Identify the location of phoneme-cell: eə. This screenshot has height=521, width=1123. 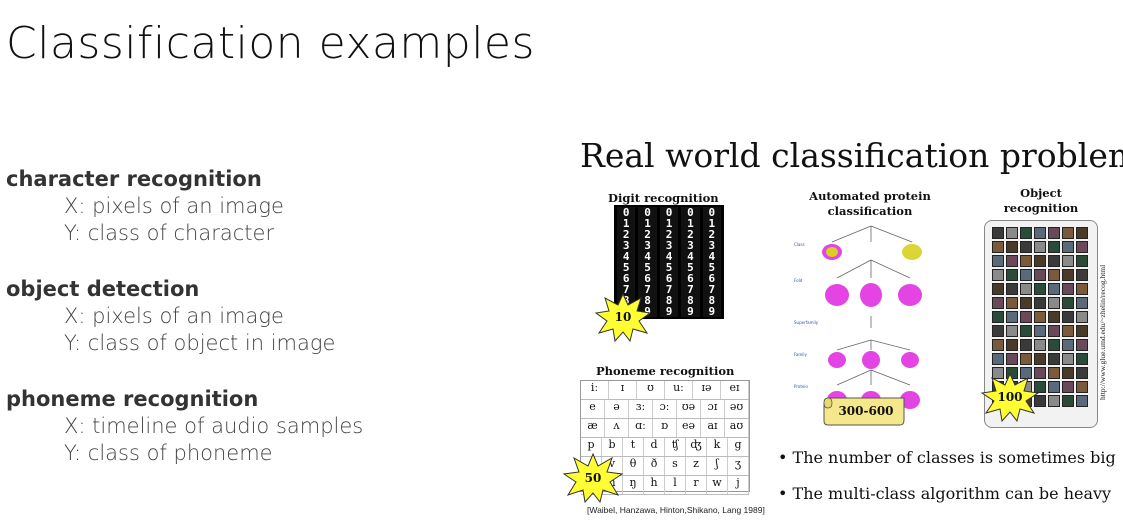
(689, 428).